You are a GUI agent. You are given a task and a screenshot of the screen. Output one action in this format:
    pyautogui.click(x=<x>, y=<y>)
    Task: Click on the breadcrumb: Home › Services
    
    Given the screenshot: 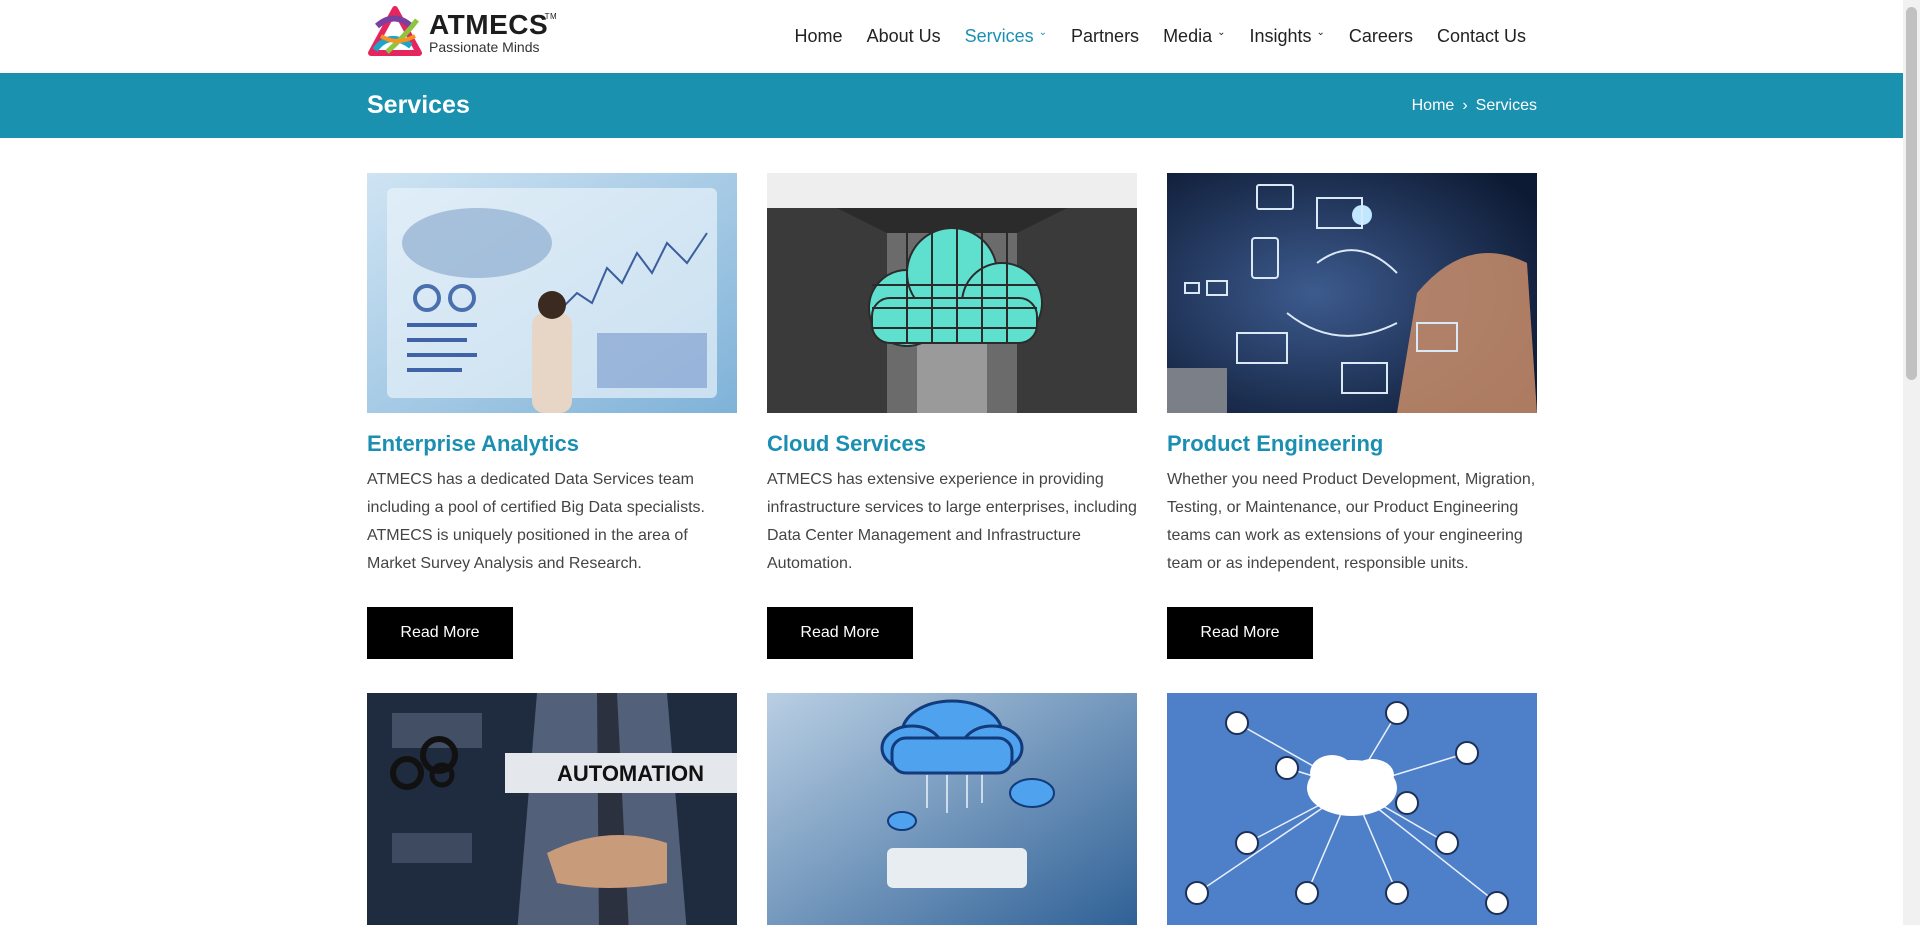 What is the action you would take?
    pyautogui.click(x=1474, y=106)
    